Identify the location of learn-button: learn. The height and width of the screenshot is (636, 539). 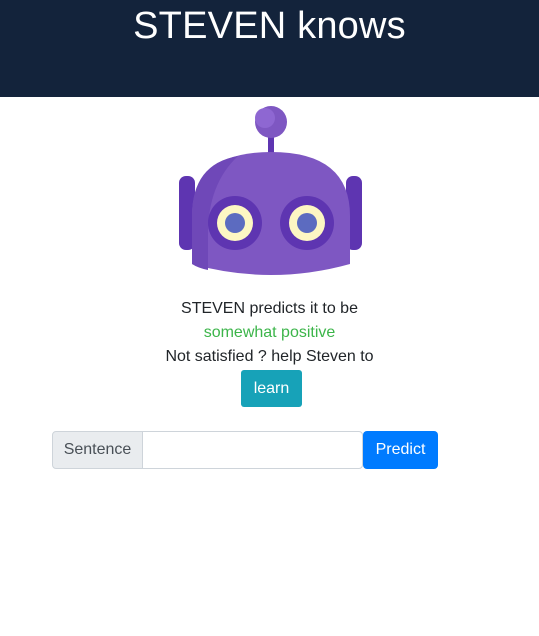
(271, 388).